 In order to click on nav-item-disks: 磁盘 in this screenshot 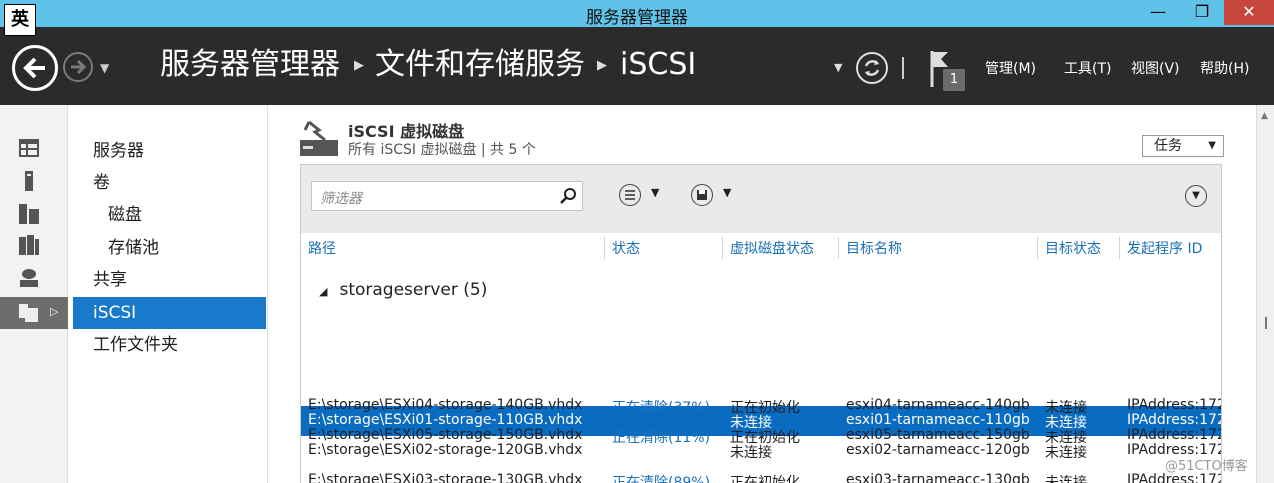, I will do `click(125, 215)`.